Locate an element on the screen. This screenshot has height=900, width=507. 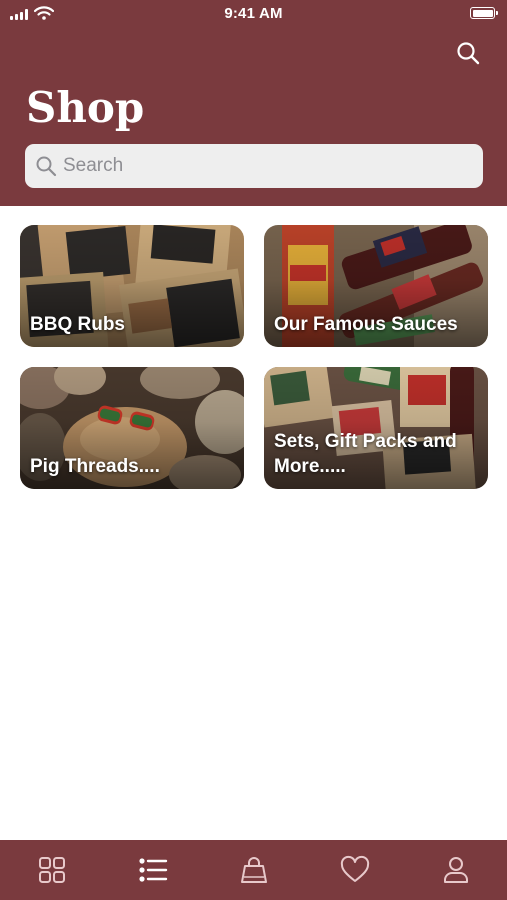
category-tile-bbq-rubs: BBQ Rubs is located at coordinates (132, 286).